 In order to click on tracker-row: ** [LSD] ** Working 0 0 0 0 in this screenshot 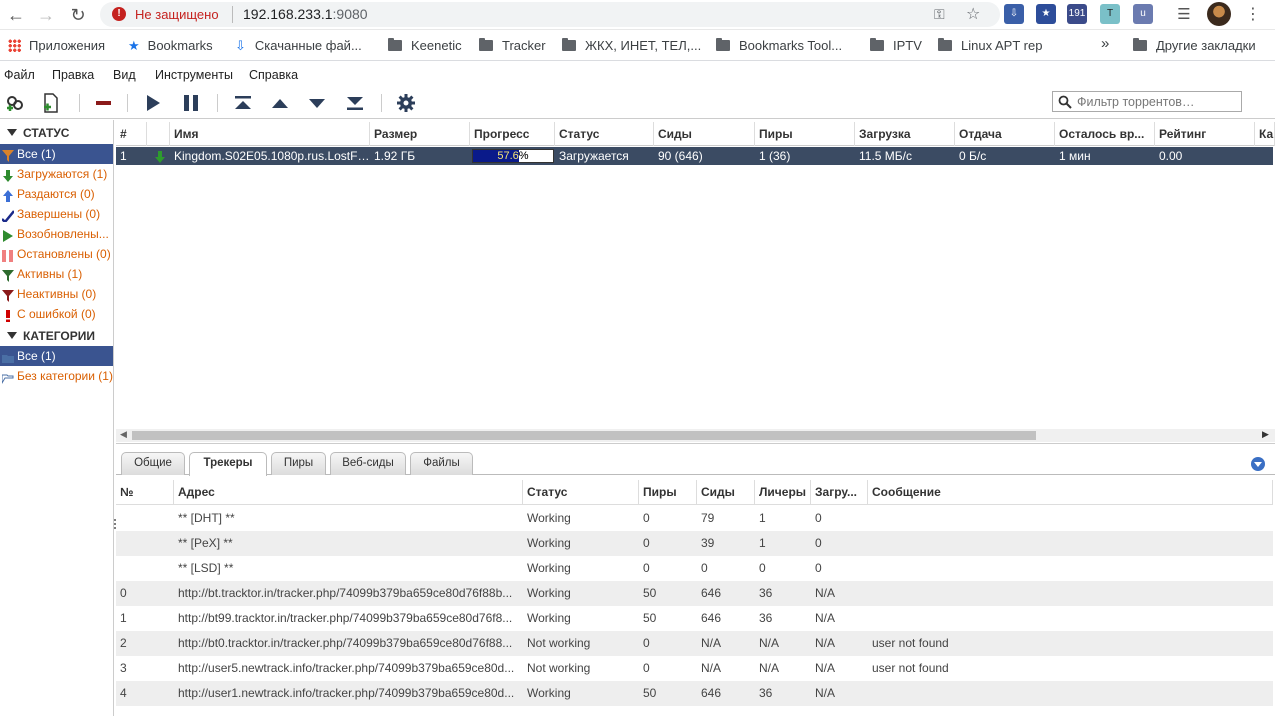, I will do `click(694, 568)`.